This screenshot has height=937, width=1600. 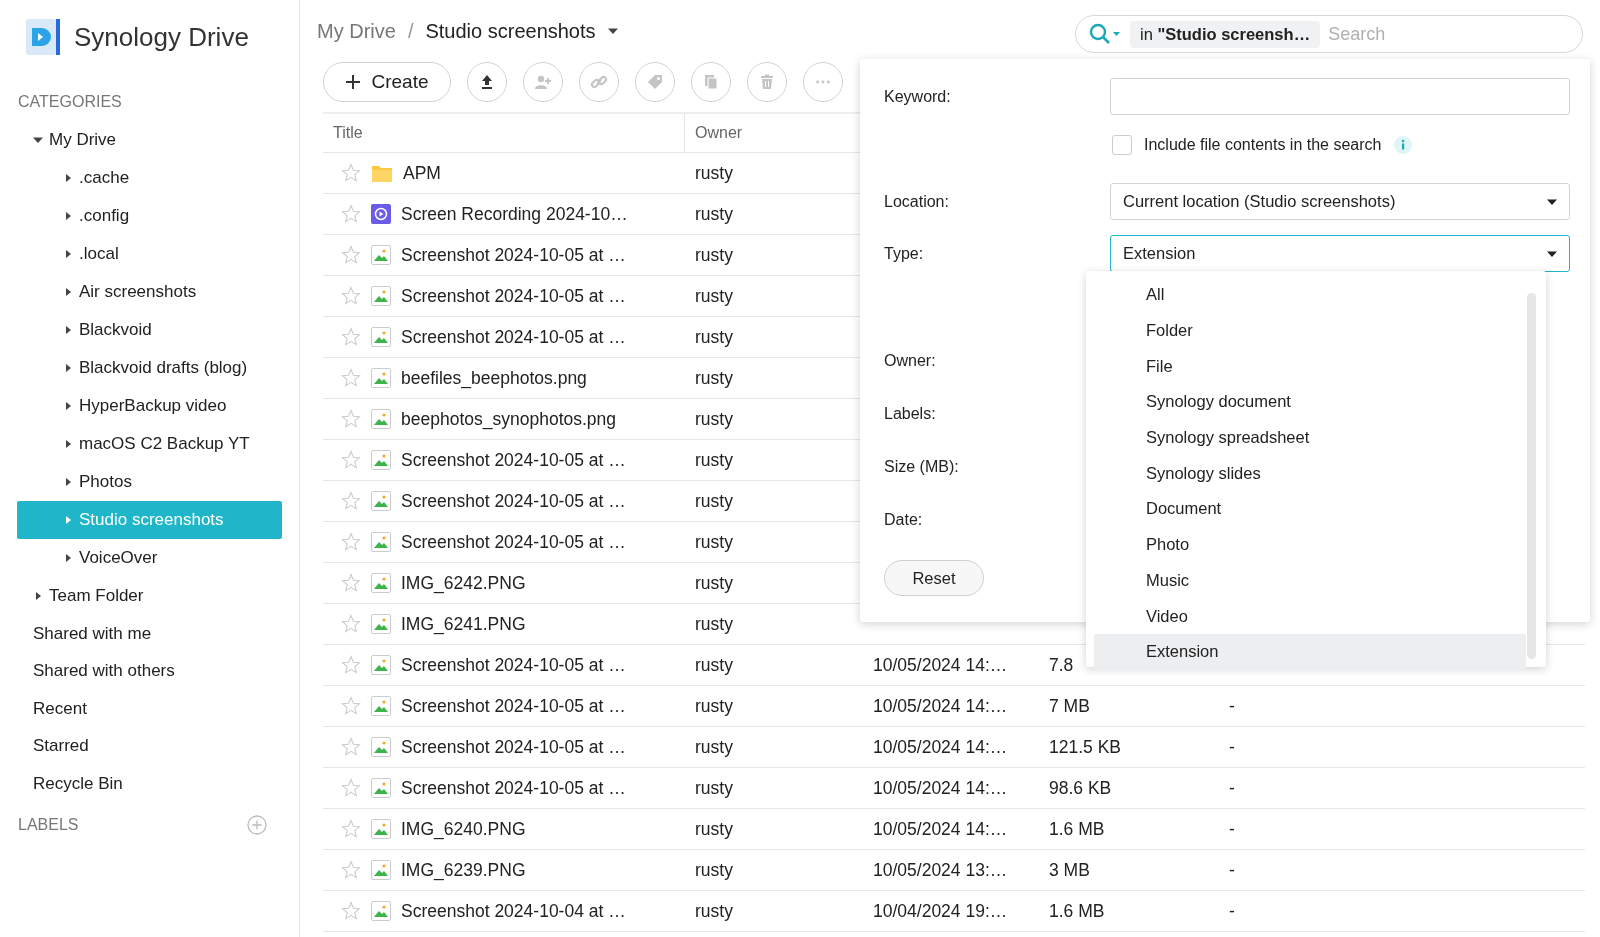 What do you see at coordinates (487, 82) in the screenshot?
I see `upload-button` at bounding box center [487, 82].